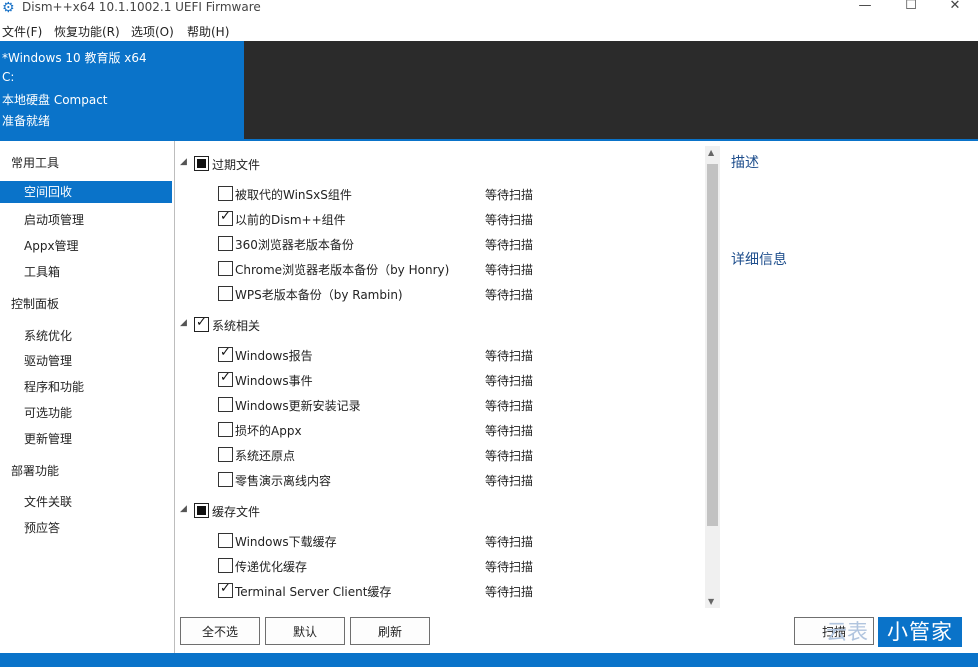 The height and width of the screenshot is (667, 978). Describe the element at coordinates (87, 31) in the screenshot. I see `menu-restore: 恢复功能(R)` at that location.